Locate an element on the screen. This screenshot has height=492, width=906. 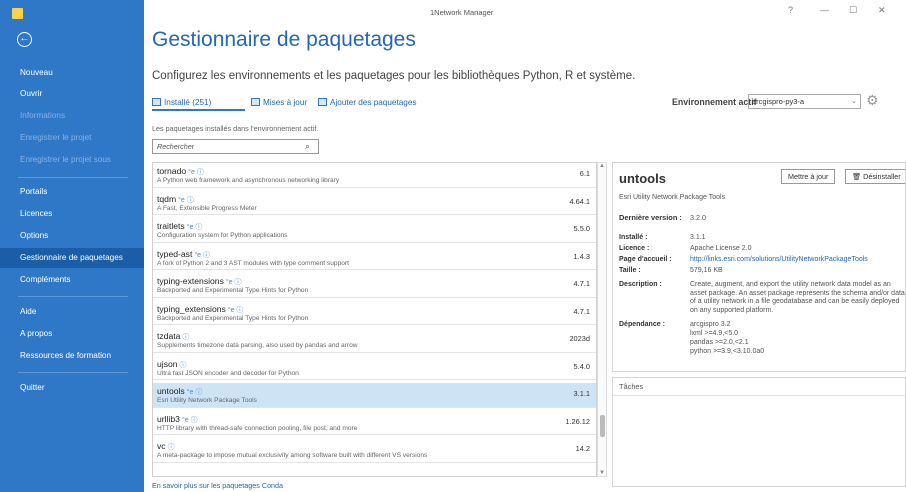
page-title: Gestionnaire de paquetages is located at coordinates (284, 39).